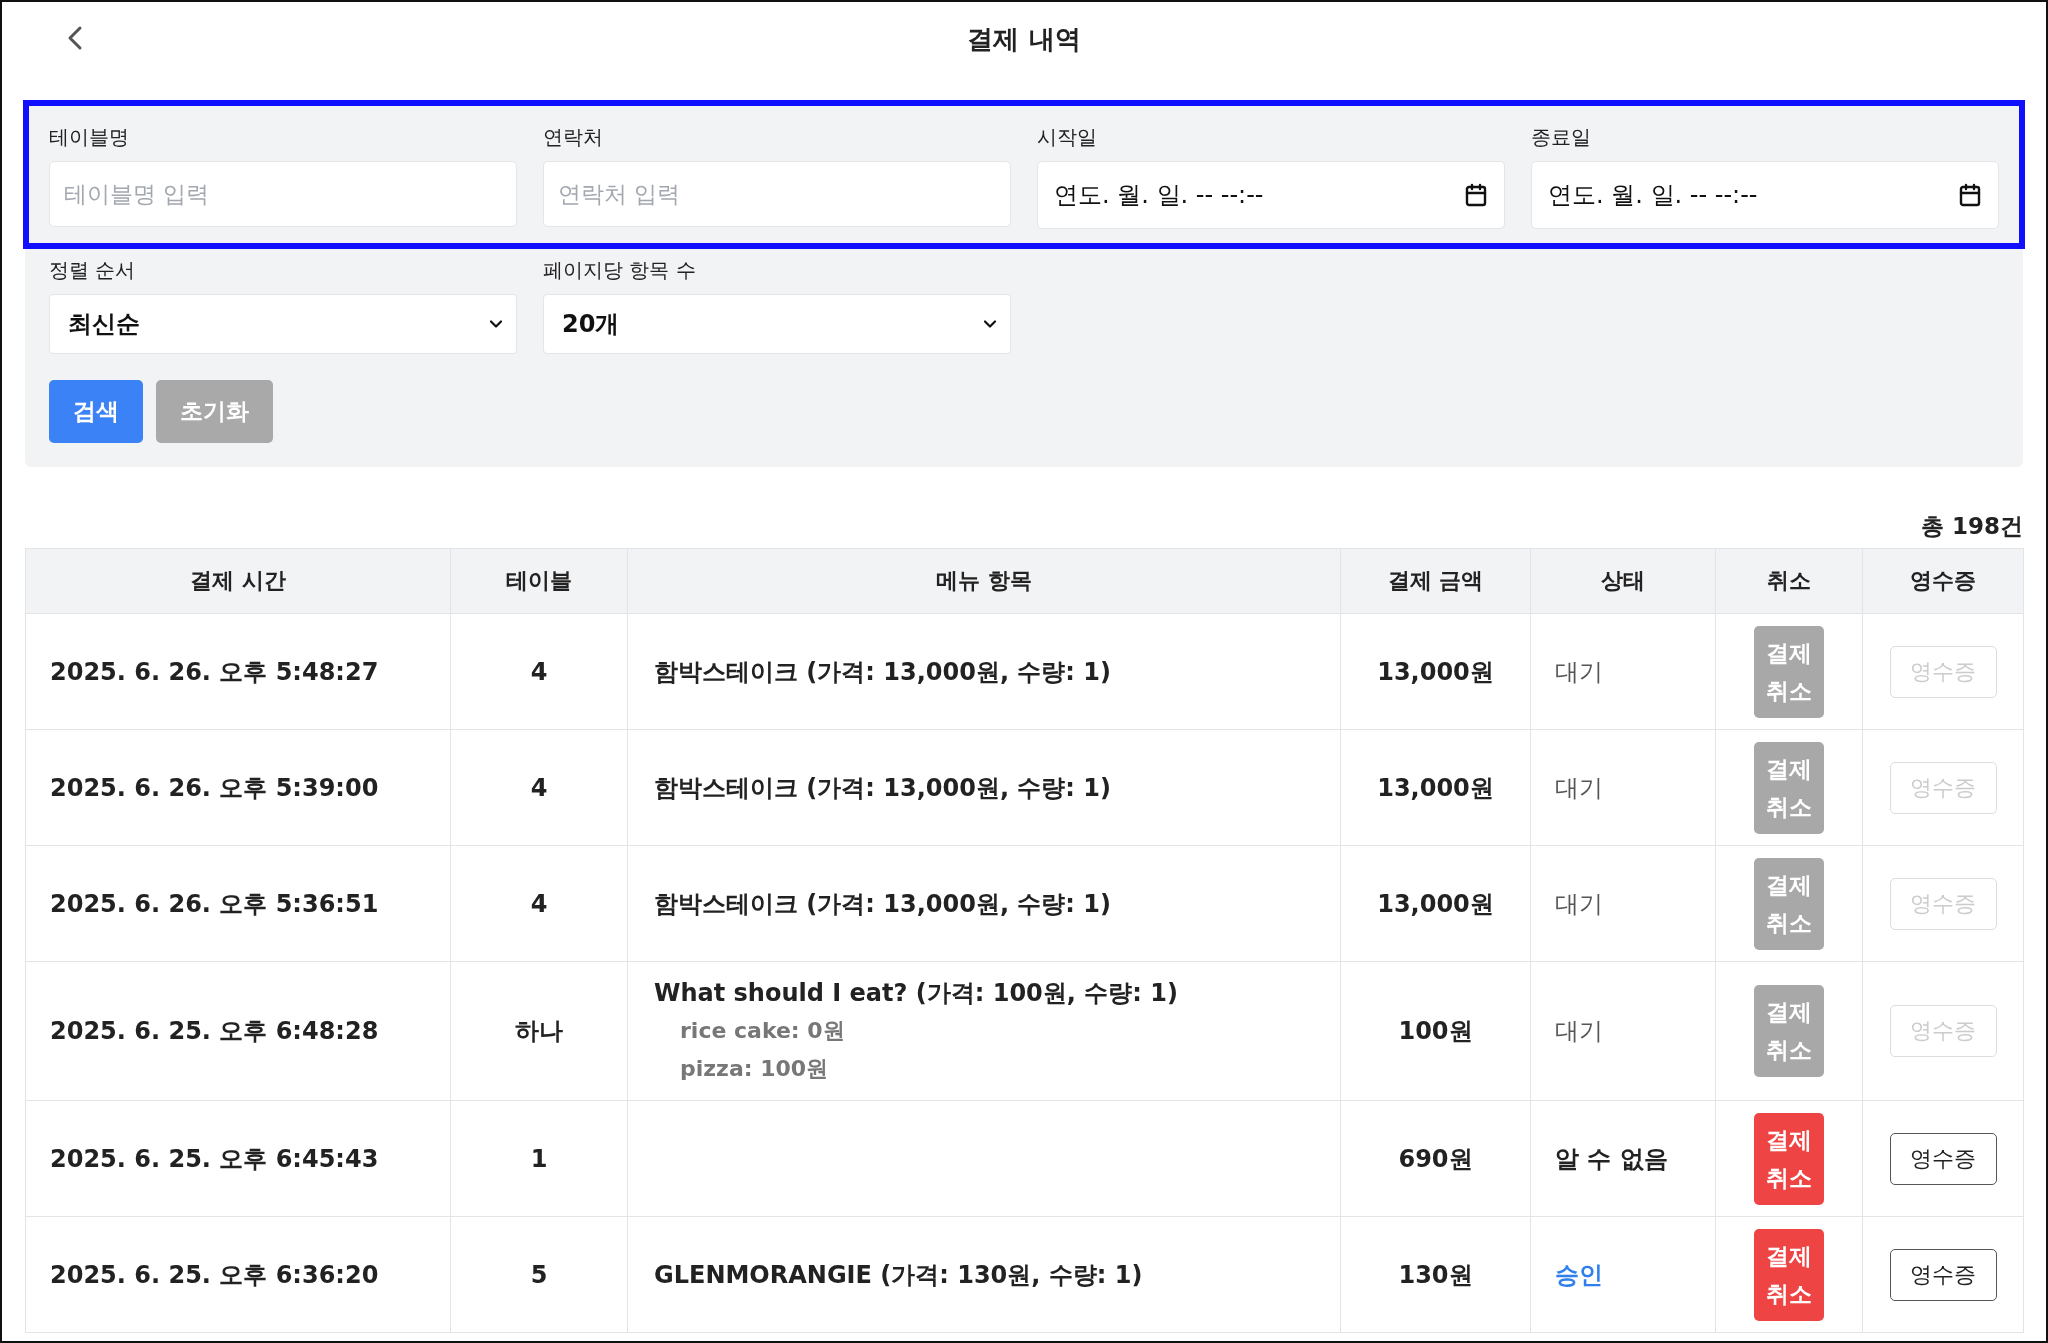  Describe the element at coordinates (1623, 581) in the screenshot. I see `column-header: 상태` at that location.